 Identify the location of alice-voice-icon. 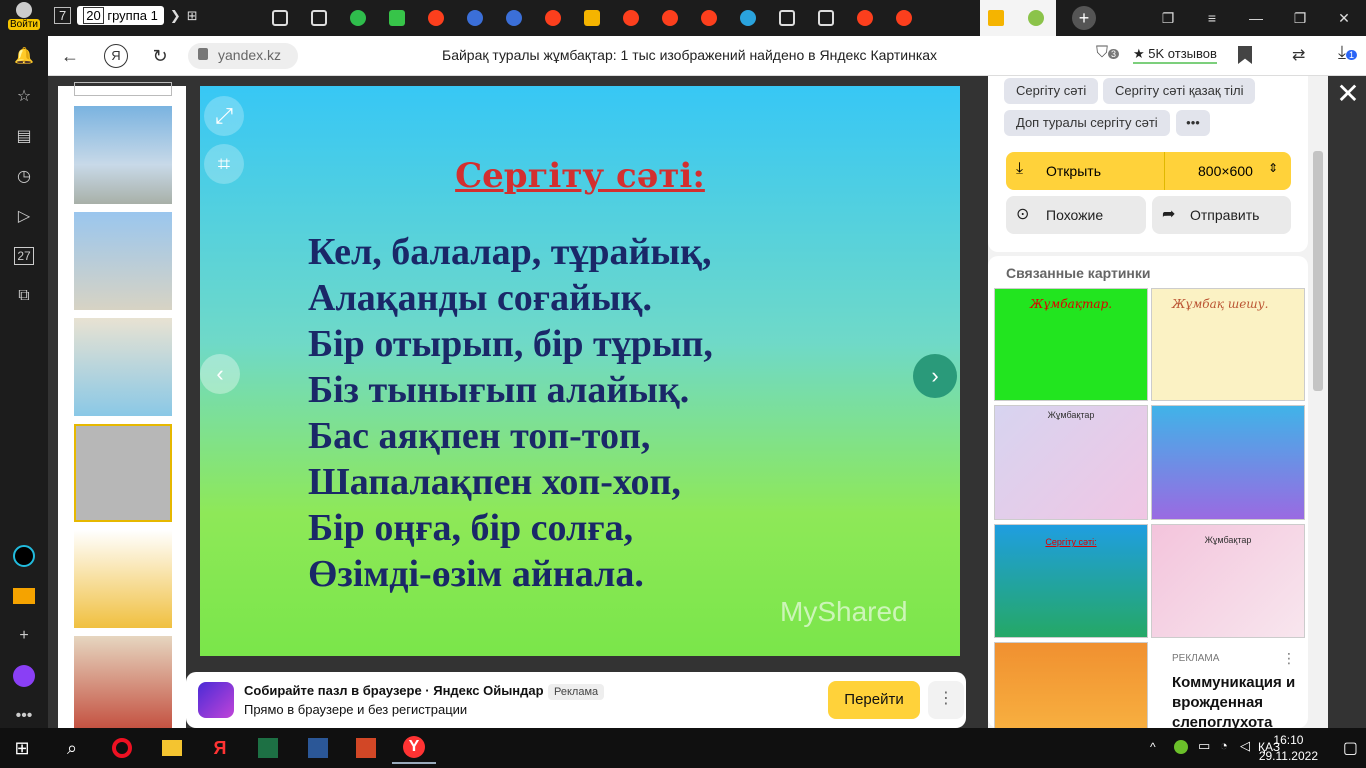
(24, 676).